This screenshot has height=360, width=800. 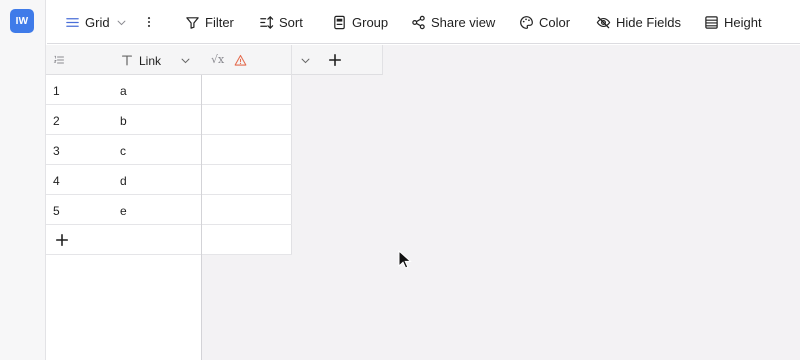 What do you see at coordinates (185, 60) in the screenshot?
I see `column-menu-chevron-icon` at bounding box center [185, 60].